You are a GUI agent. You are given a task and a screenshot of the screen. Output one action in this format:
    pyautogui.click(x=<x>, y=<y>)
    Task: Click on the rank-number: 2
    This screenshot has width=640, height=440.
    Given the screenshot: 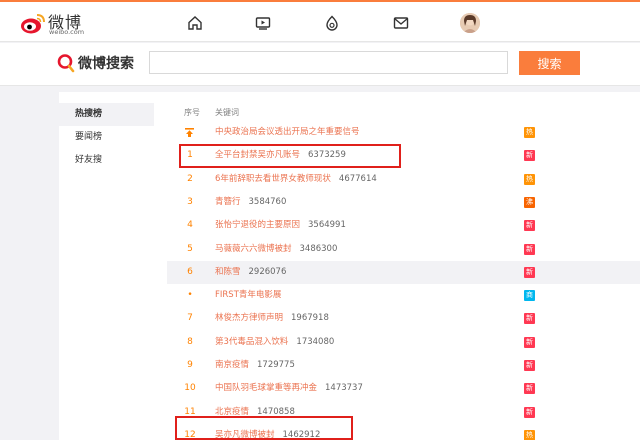 What is the action you would take?
    pyautogui.click(x=190, y=178)
    